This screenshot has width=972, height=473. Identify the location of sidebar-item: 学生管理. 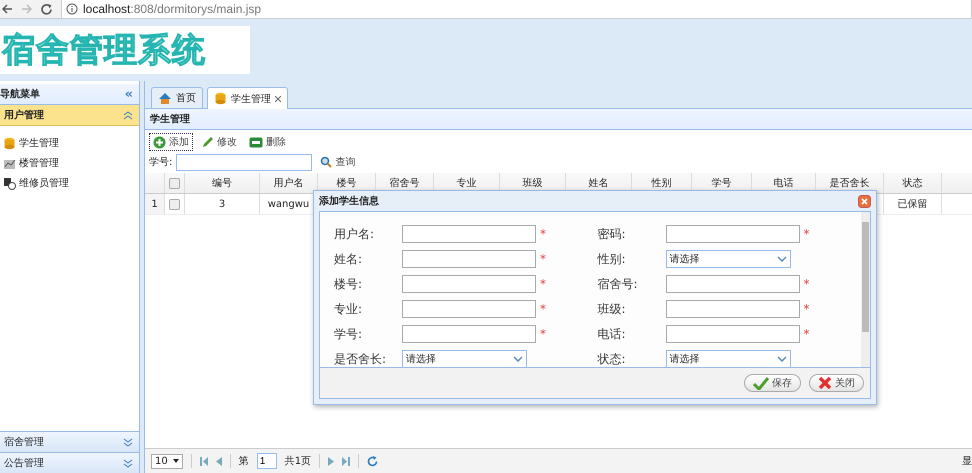
(71, 143).